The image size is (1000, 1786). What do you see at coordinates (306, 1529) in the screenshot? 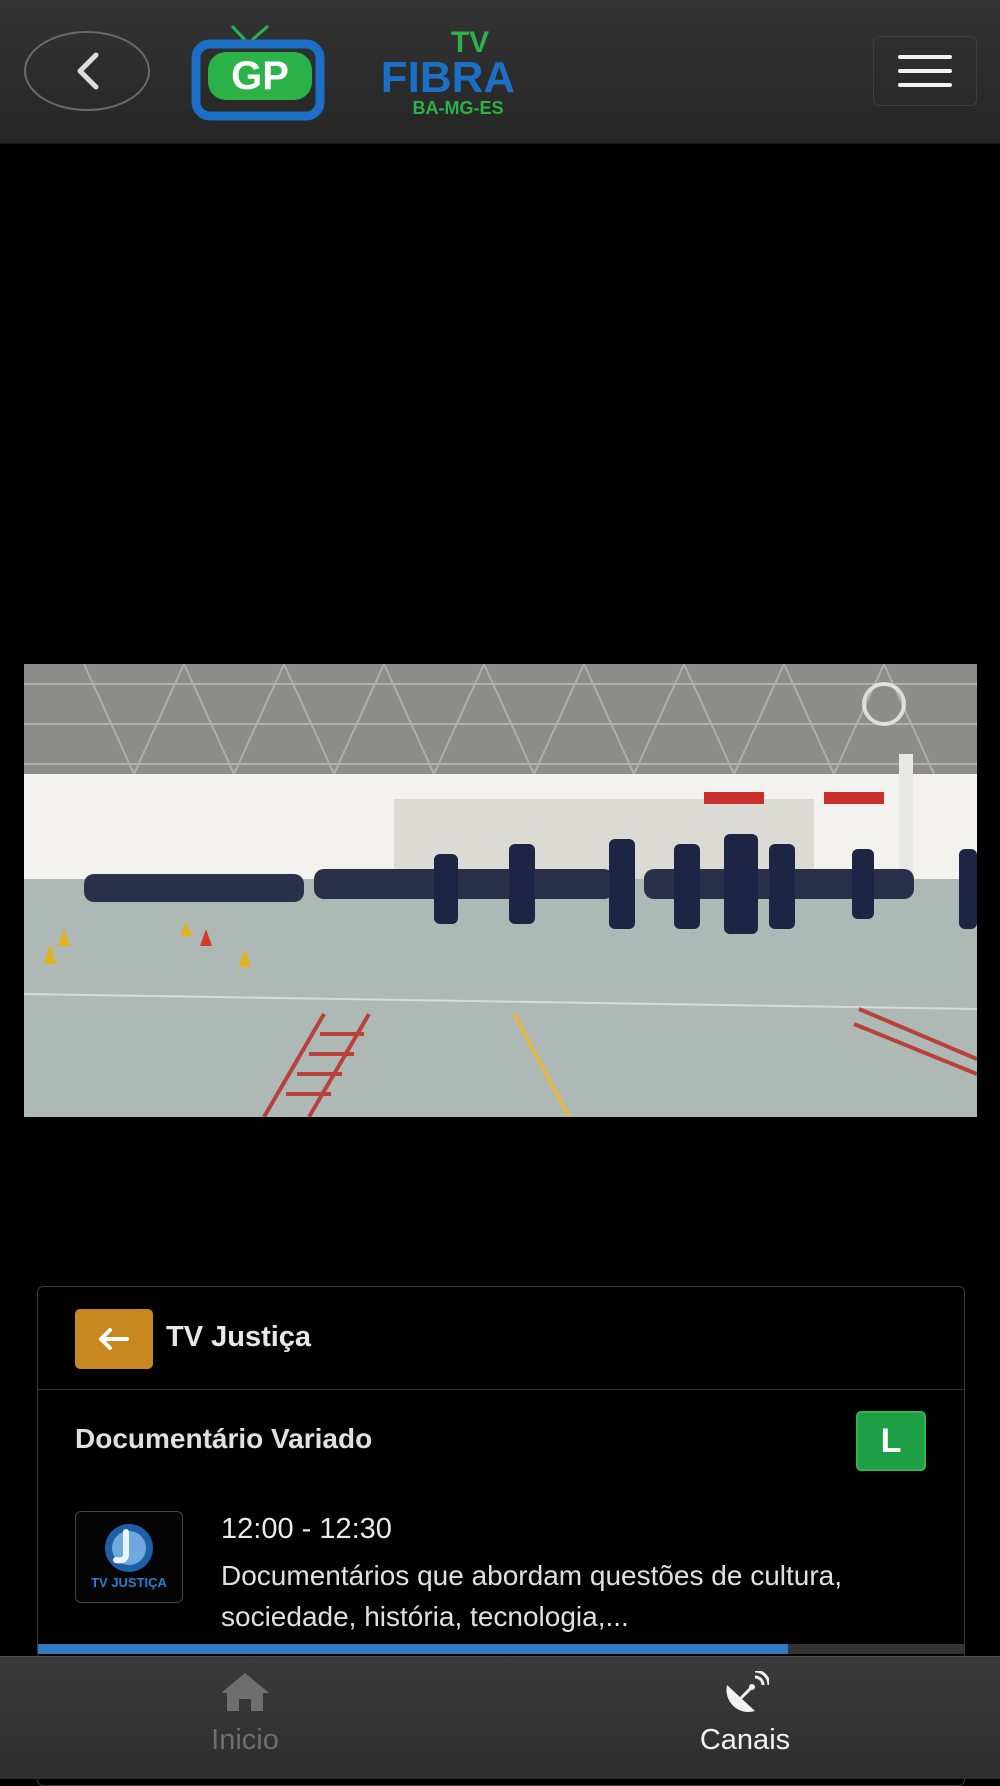
I see `program-time: 12:00 - 12:30` at bounding box center [306, 1529].